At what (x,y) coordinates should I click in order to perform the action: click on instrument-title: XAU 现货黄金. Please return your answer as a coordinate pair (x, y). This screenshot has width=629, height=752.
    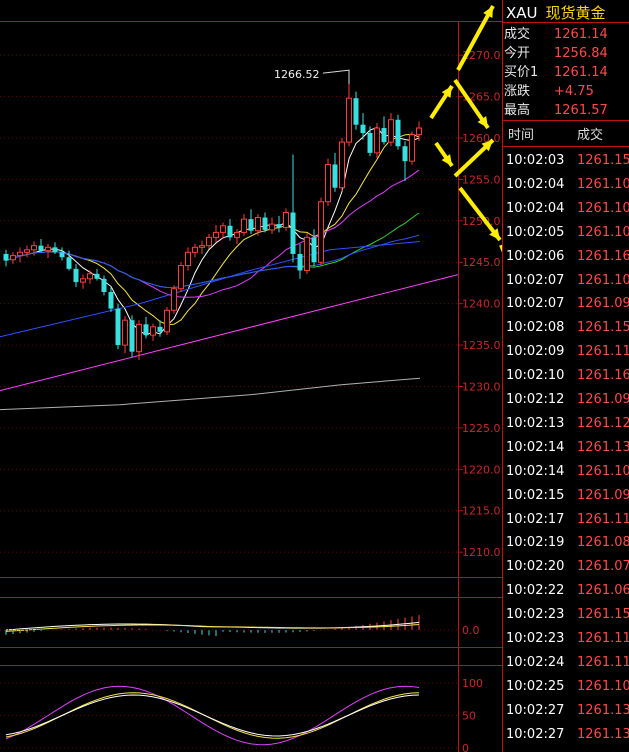
    Looking at the image, I should click on (556, 12).